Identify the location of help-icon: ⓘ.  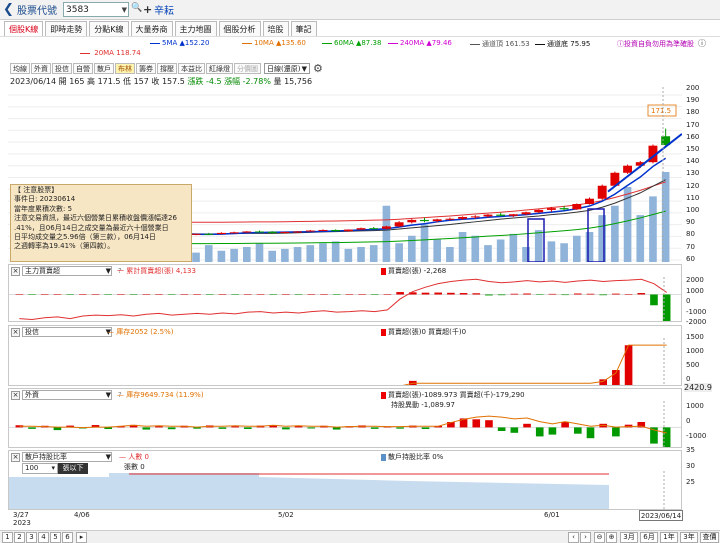
(702, 43).